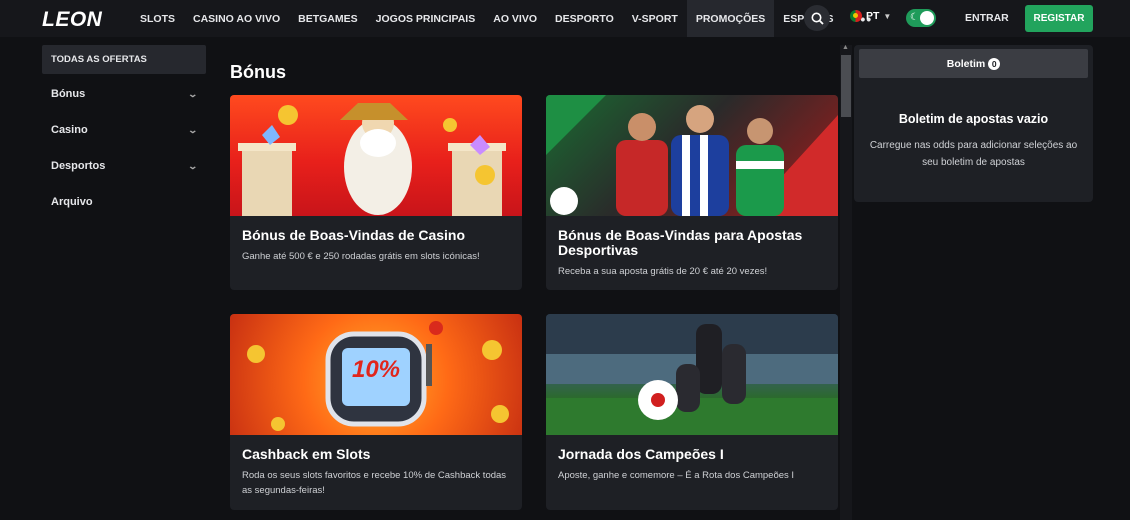 The height and width of the screenshot is (520, 1130). I want to click on search-icon, so click(817, 18).